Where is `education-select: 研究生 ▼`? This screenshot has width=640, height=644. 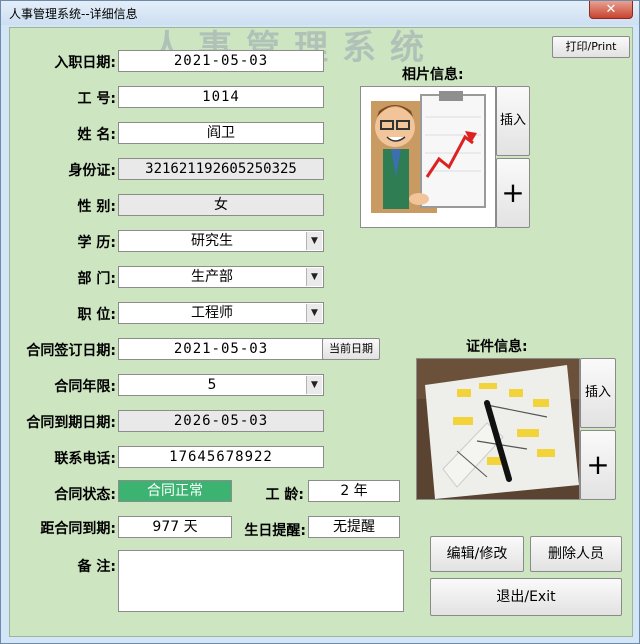
education-select: 研究生 ▼ is located at coordinates (221, 241).